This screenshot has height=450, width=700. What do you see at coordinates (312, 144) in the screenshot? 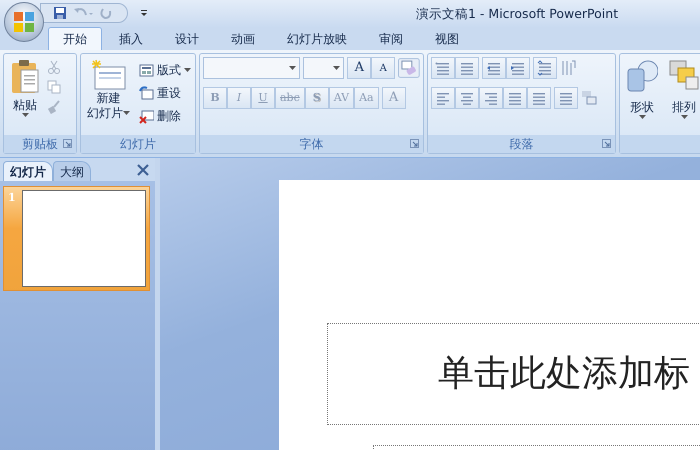
I see `group-label: 字体` at bounding box center [312, 144].